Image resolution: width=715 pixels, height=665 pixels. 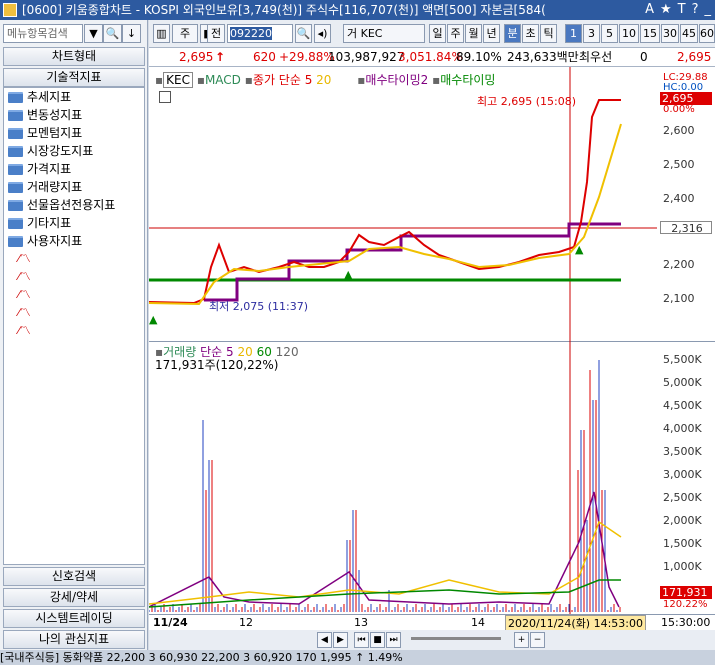 I want to click on price-change: 620, so click(x=264, y=57).